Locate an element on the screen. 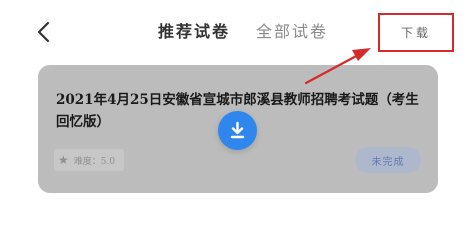 The height and width of the screenshot is (240, 474). difficulty-label: 难度：5.0 is located at coordinates (94, 161).